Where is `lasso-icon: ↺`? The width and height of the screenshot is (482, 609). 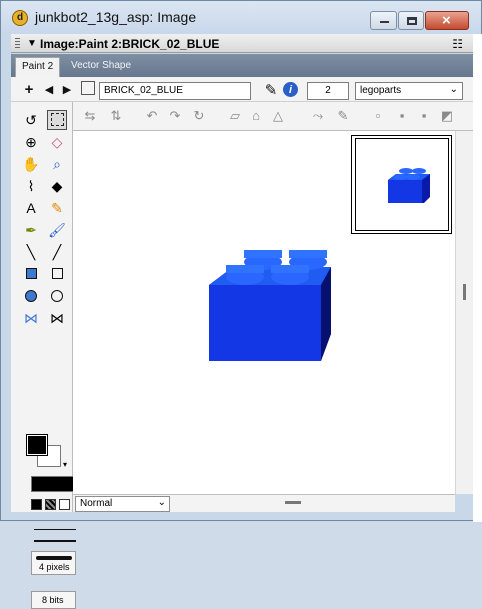
lasso-icon: ↺ is located at coordinates (31, 120).